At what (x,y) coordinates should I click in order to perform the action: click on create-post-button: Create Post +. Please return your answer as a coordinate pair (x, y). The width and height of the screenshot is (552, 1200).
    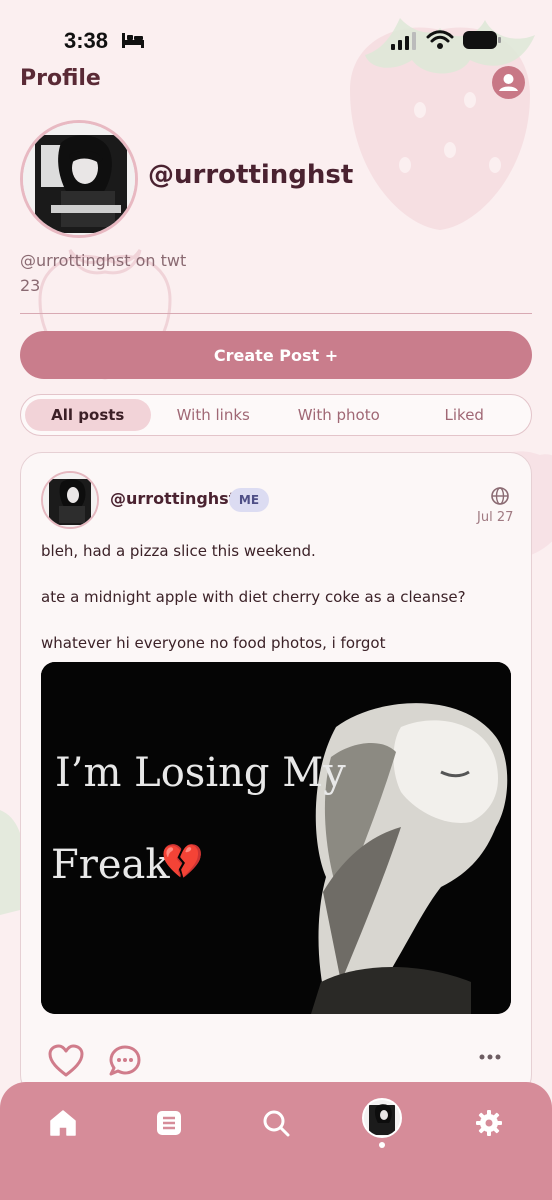
    Looking at the image, I should click on (276, 355).